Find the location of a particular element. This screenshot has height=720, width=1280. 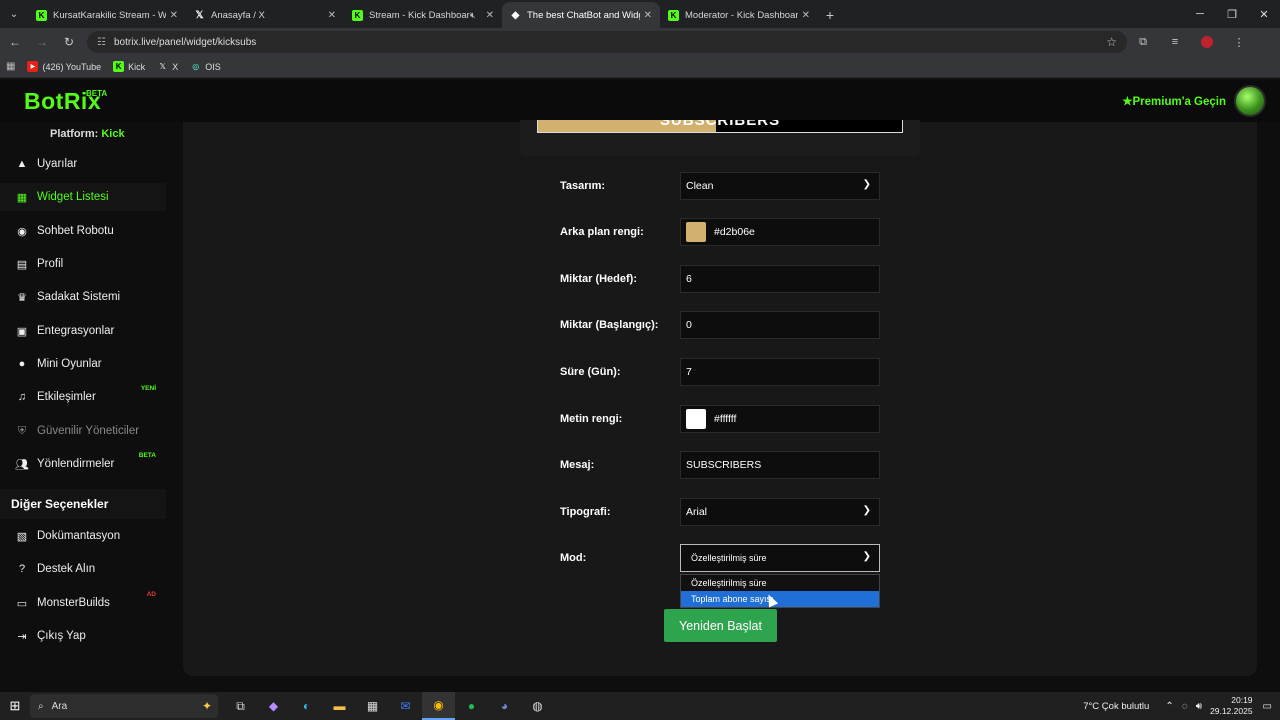

back-icon: ← is located at coordinates (15, 42).